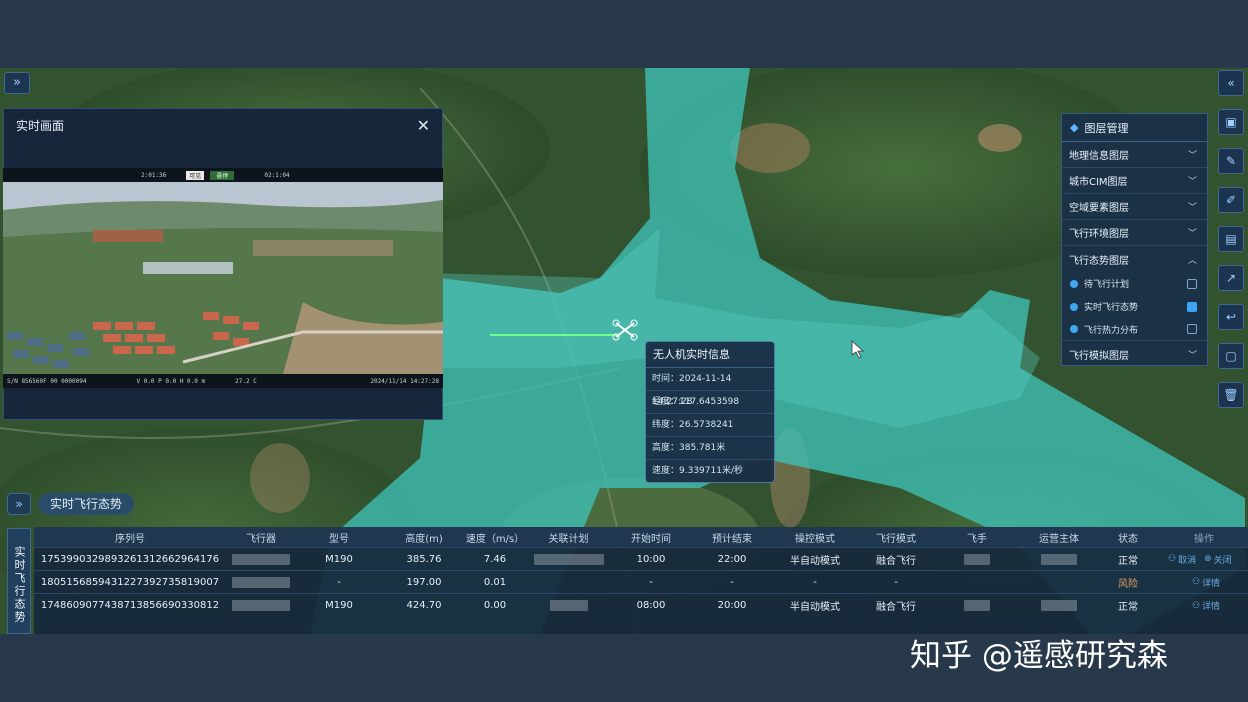 The height and width of the screenshot is (702, 1248). I want to click on row-speed: 7.46, so click(495, 559).